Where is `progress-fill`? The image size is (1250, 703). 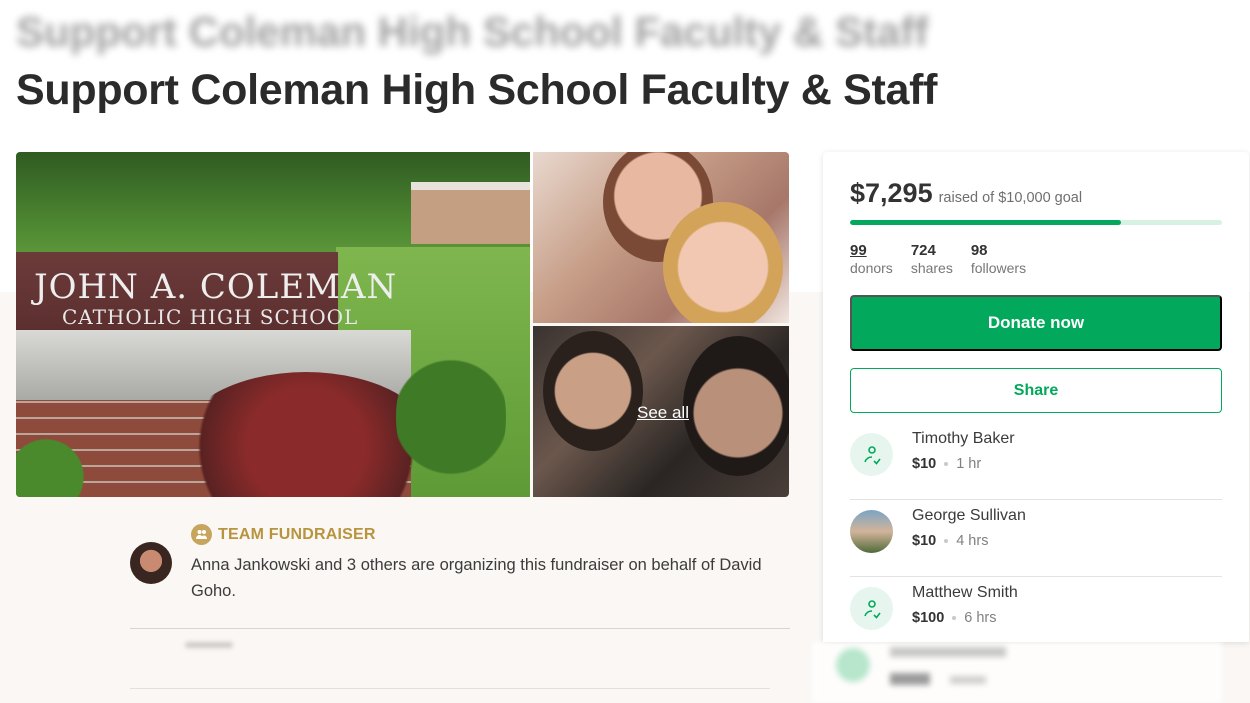 progress-fill is located at coordinates (986, 222).